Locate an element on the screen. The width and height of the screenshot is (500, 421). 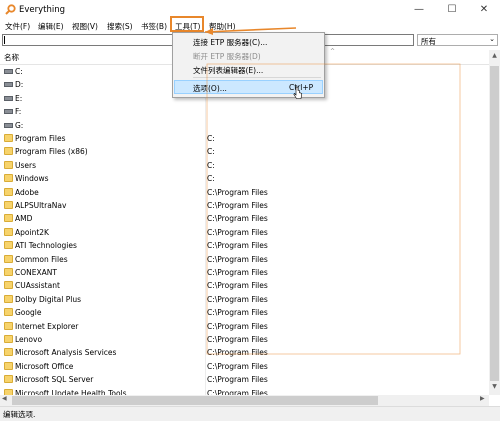
menu-help: 帮助(H) is located at coordinates (222, 26).